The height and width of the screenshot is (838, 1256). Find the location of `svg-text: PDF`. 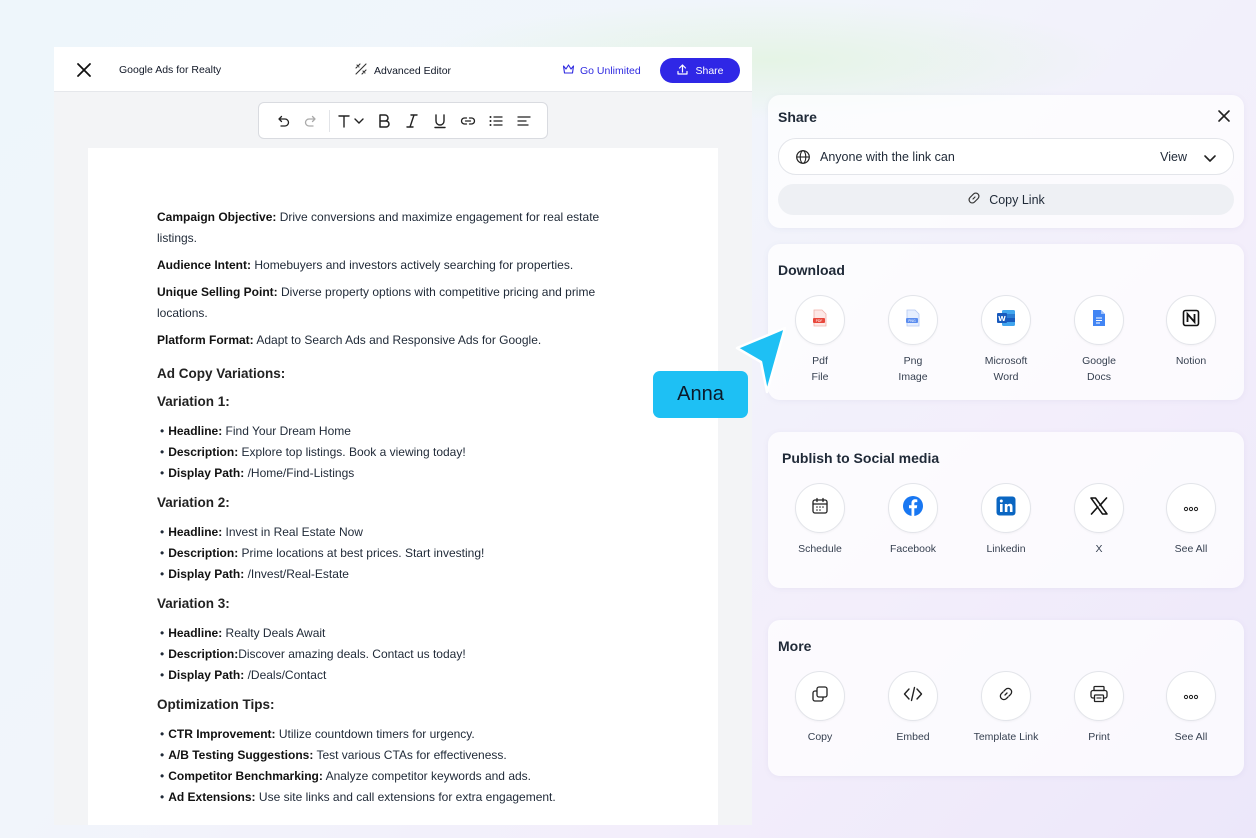

svg-text: PDF is located at coordinates (819, 321).